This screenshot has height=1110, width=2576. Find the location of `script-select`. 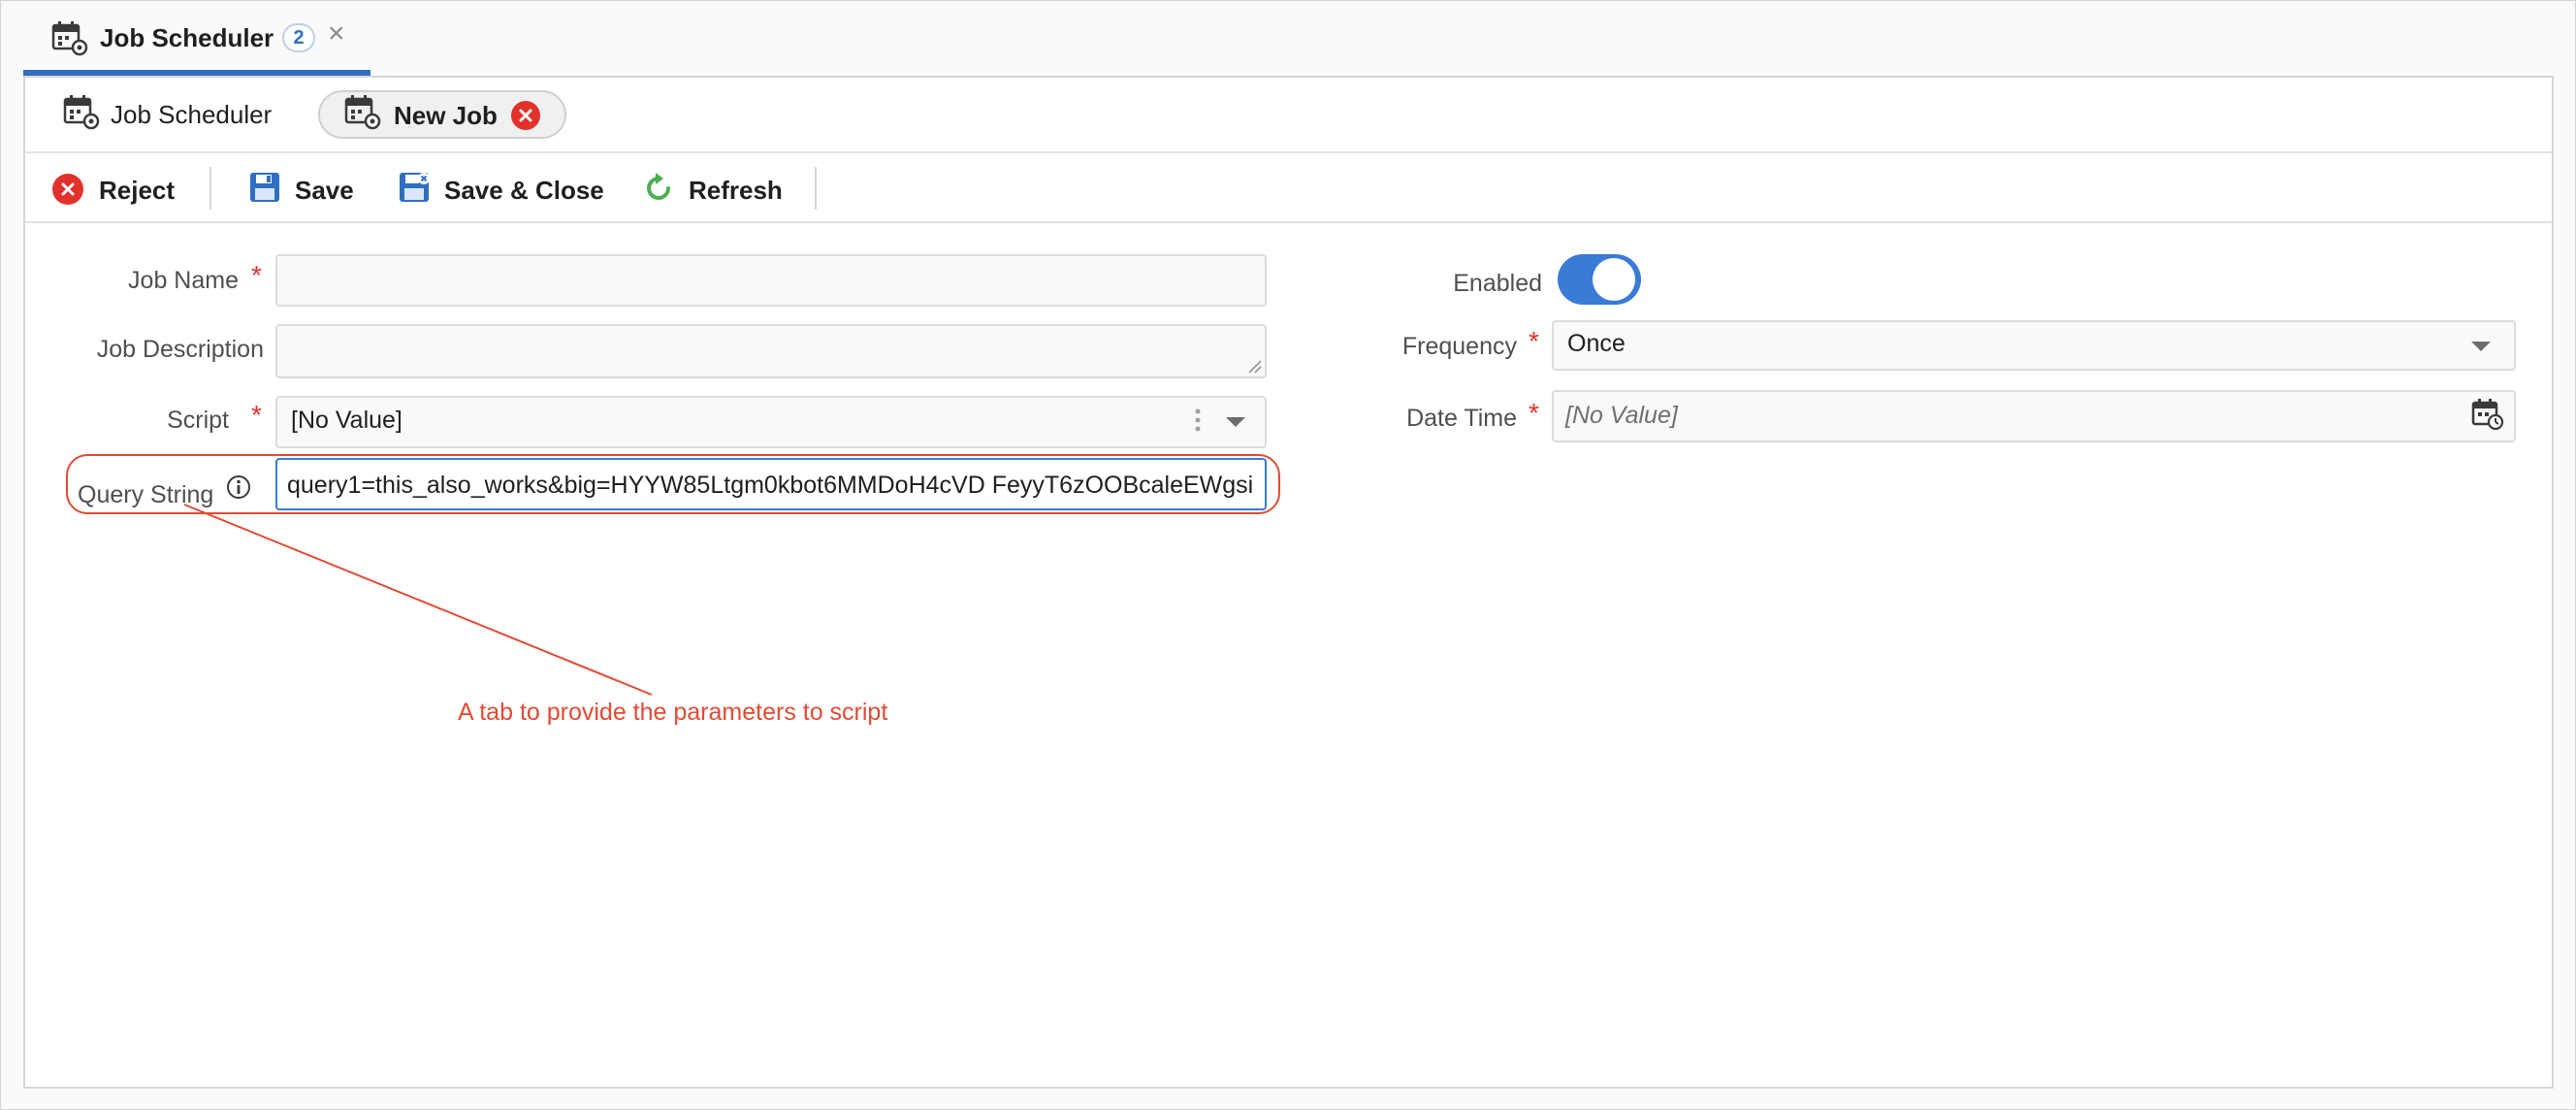

script-select is located at coordinates (771, 422).